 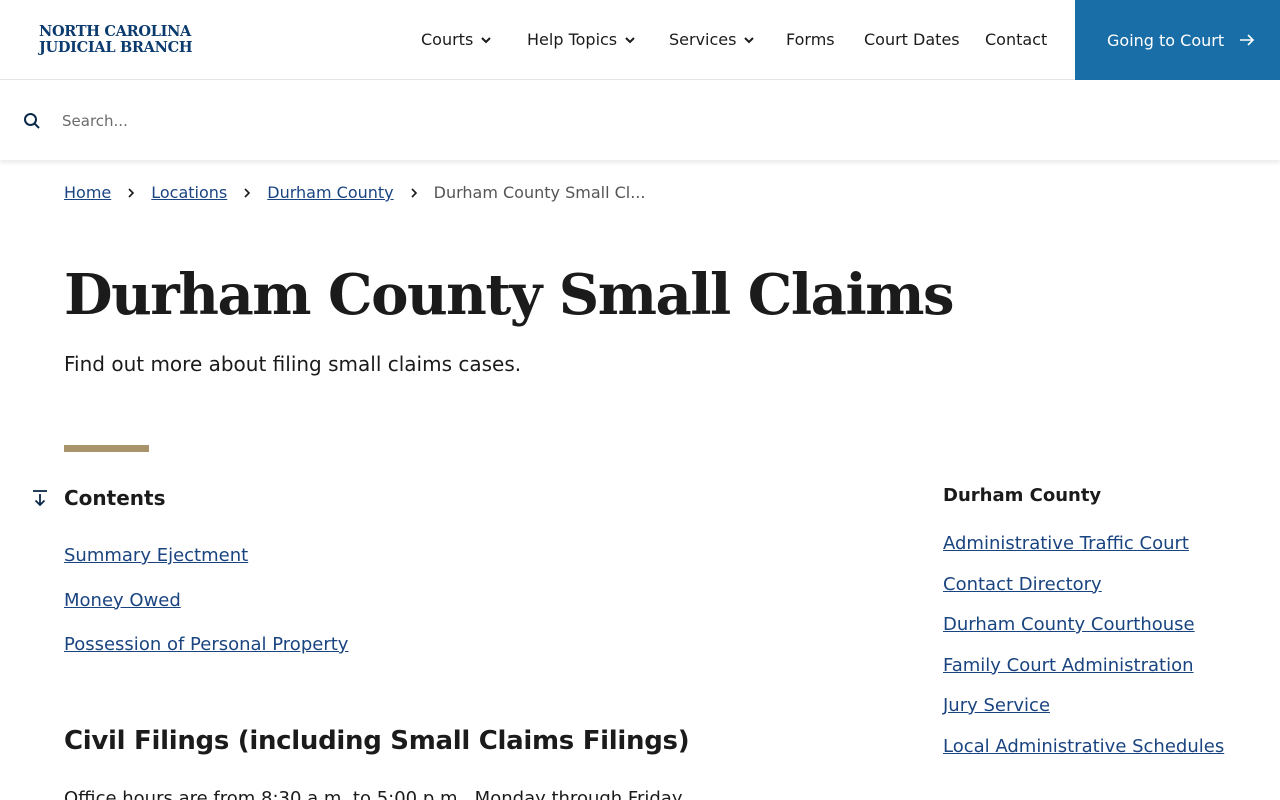 I want to click on nav-courts-label: Courts, so click(x=447, y=39).